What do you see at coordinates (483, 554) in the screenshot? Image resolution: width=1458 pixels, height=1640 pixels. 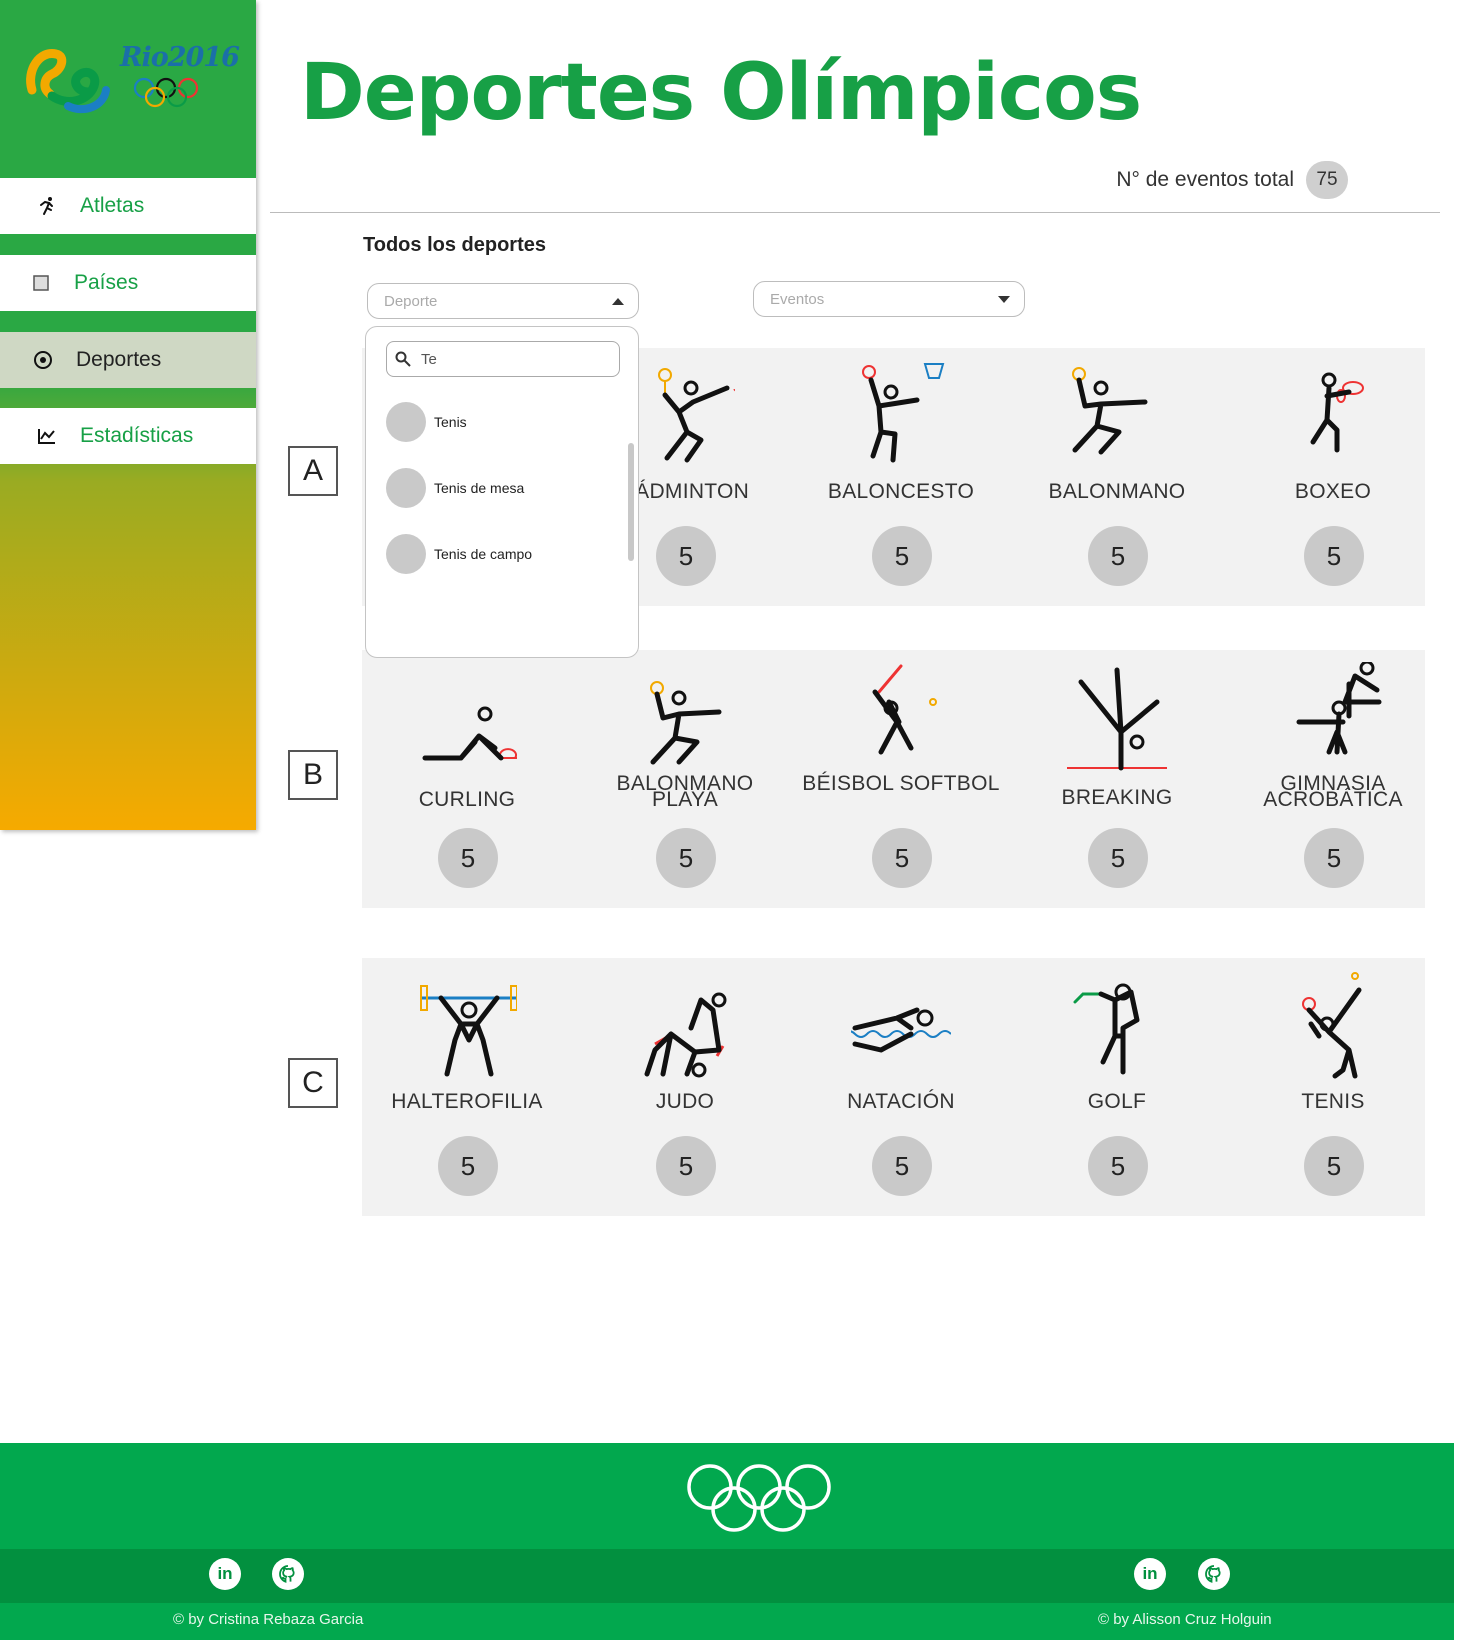 I see `option-label: Tenis de campo` at bounding box center [483, 554].